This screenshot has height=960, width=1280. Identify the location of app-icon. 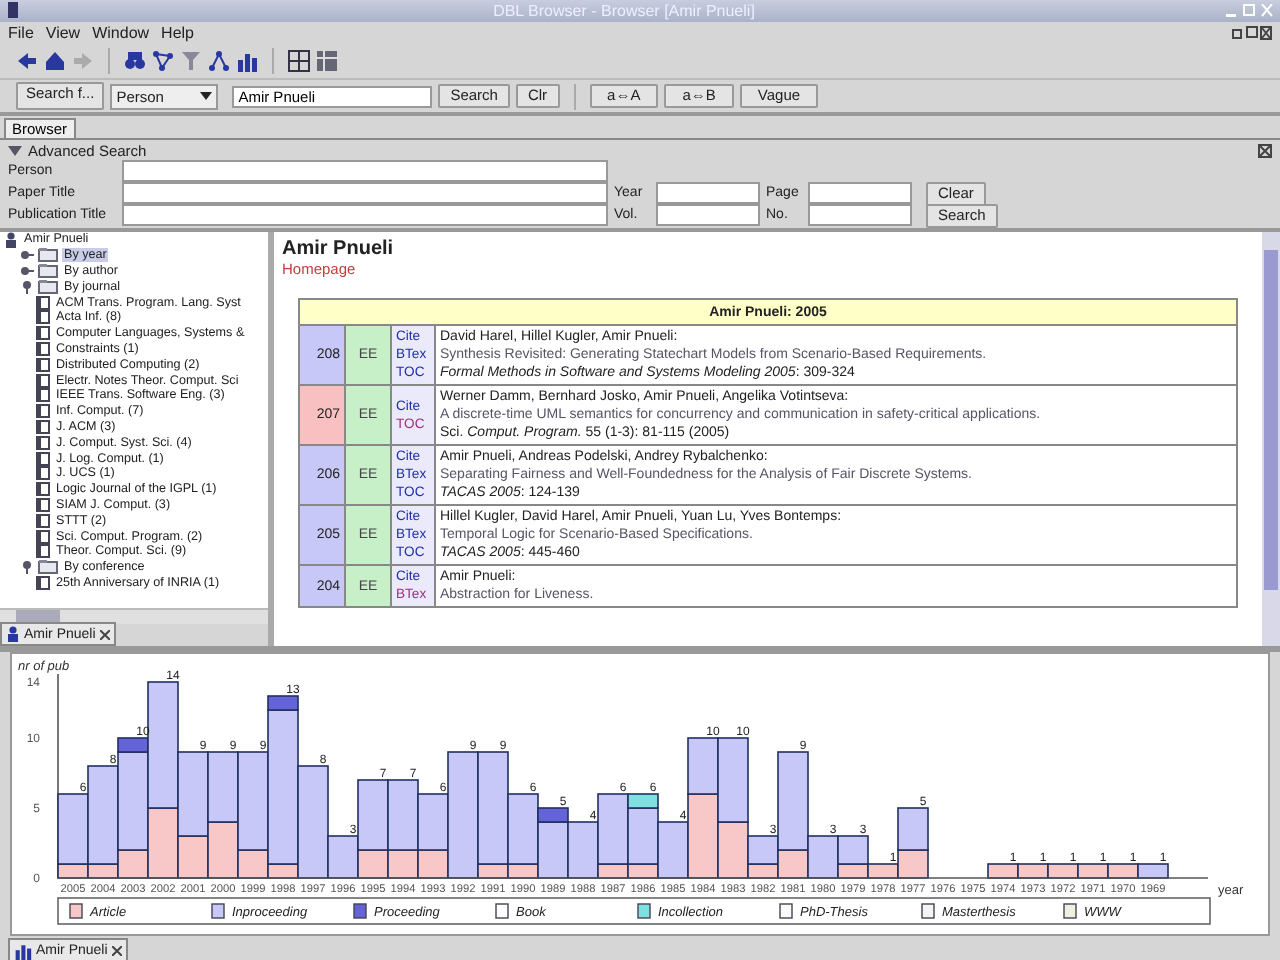
(14, 11).